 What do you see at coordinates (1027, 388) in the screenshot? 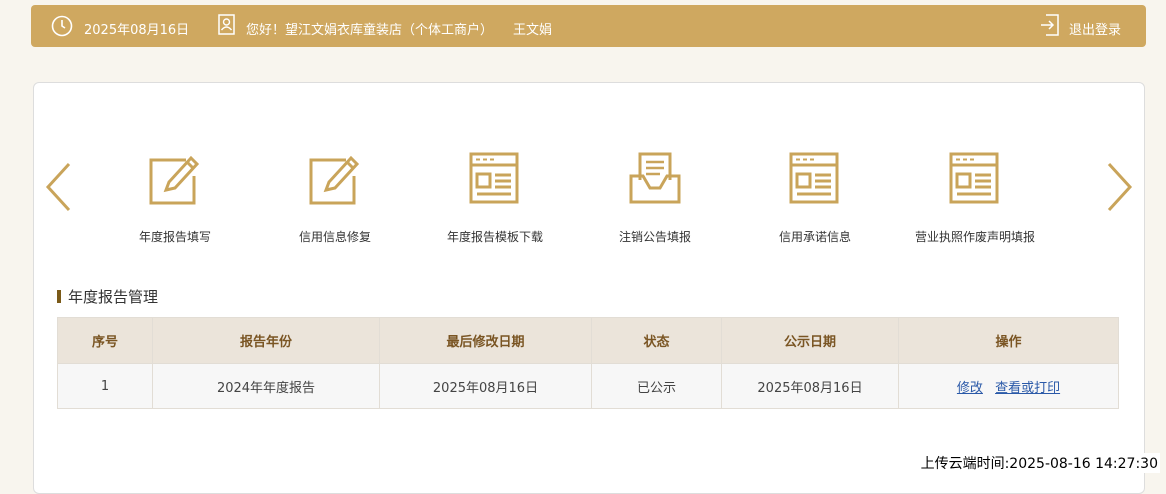
I see `view-print-link: 查看或打印` at bounding box center [1027, 388].